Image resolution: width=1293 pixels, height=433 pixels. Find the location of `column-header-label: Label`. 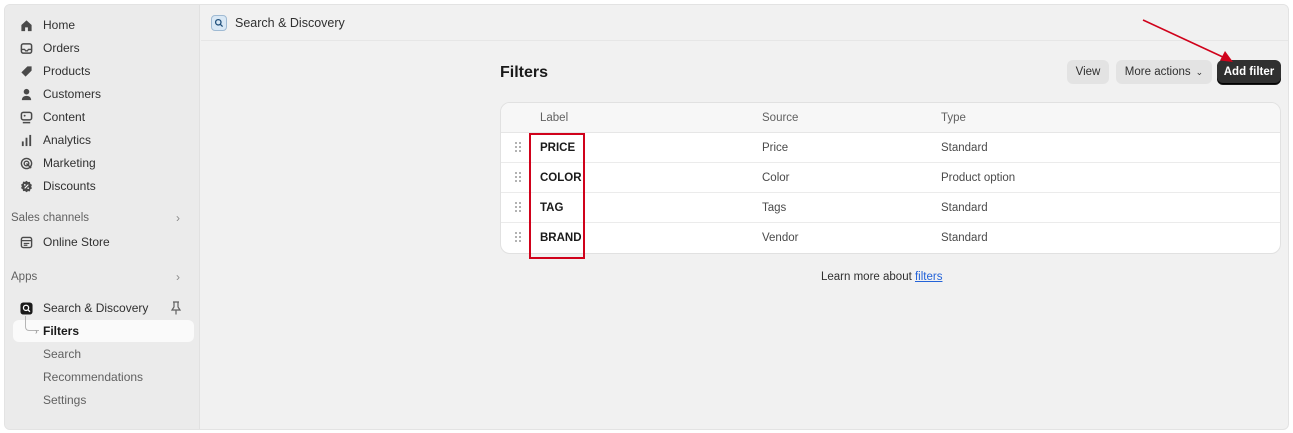

column-header-label: Label is located at coordinates (554, 118).